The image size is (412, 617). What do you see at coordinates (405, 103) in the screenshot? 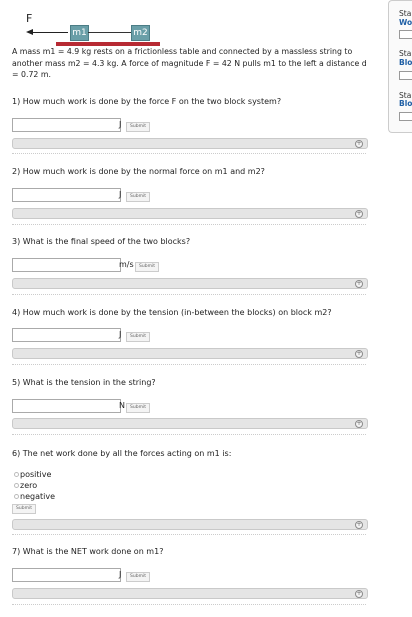
I see `sidebar-link-3: Blo` at bounding box center [405, 103].